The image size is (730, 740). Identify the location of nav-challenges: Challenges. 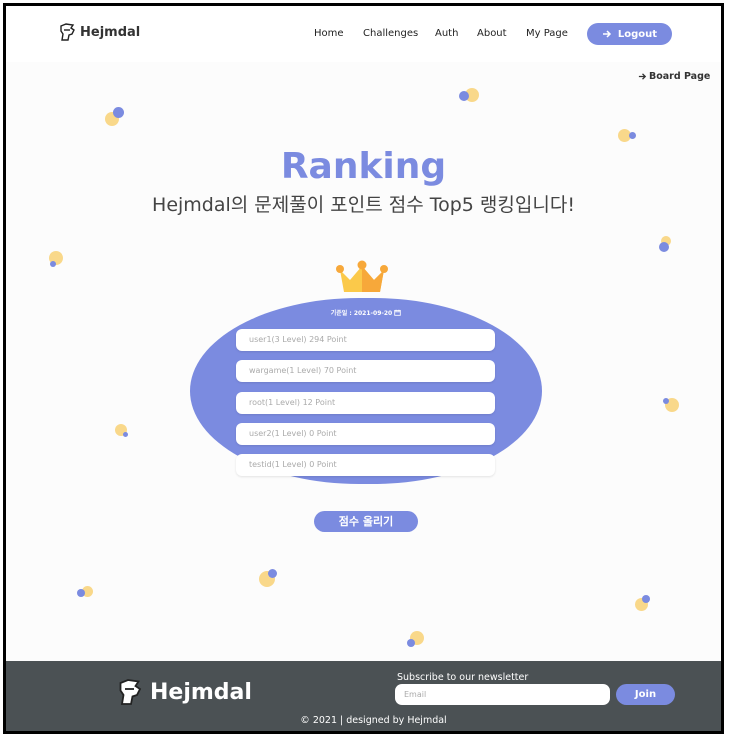
(390, 33).